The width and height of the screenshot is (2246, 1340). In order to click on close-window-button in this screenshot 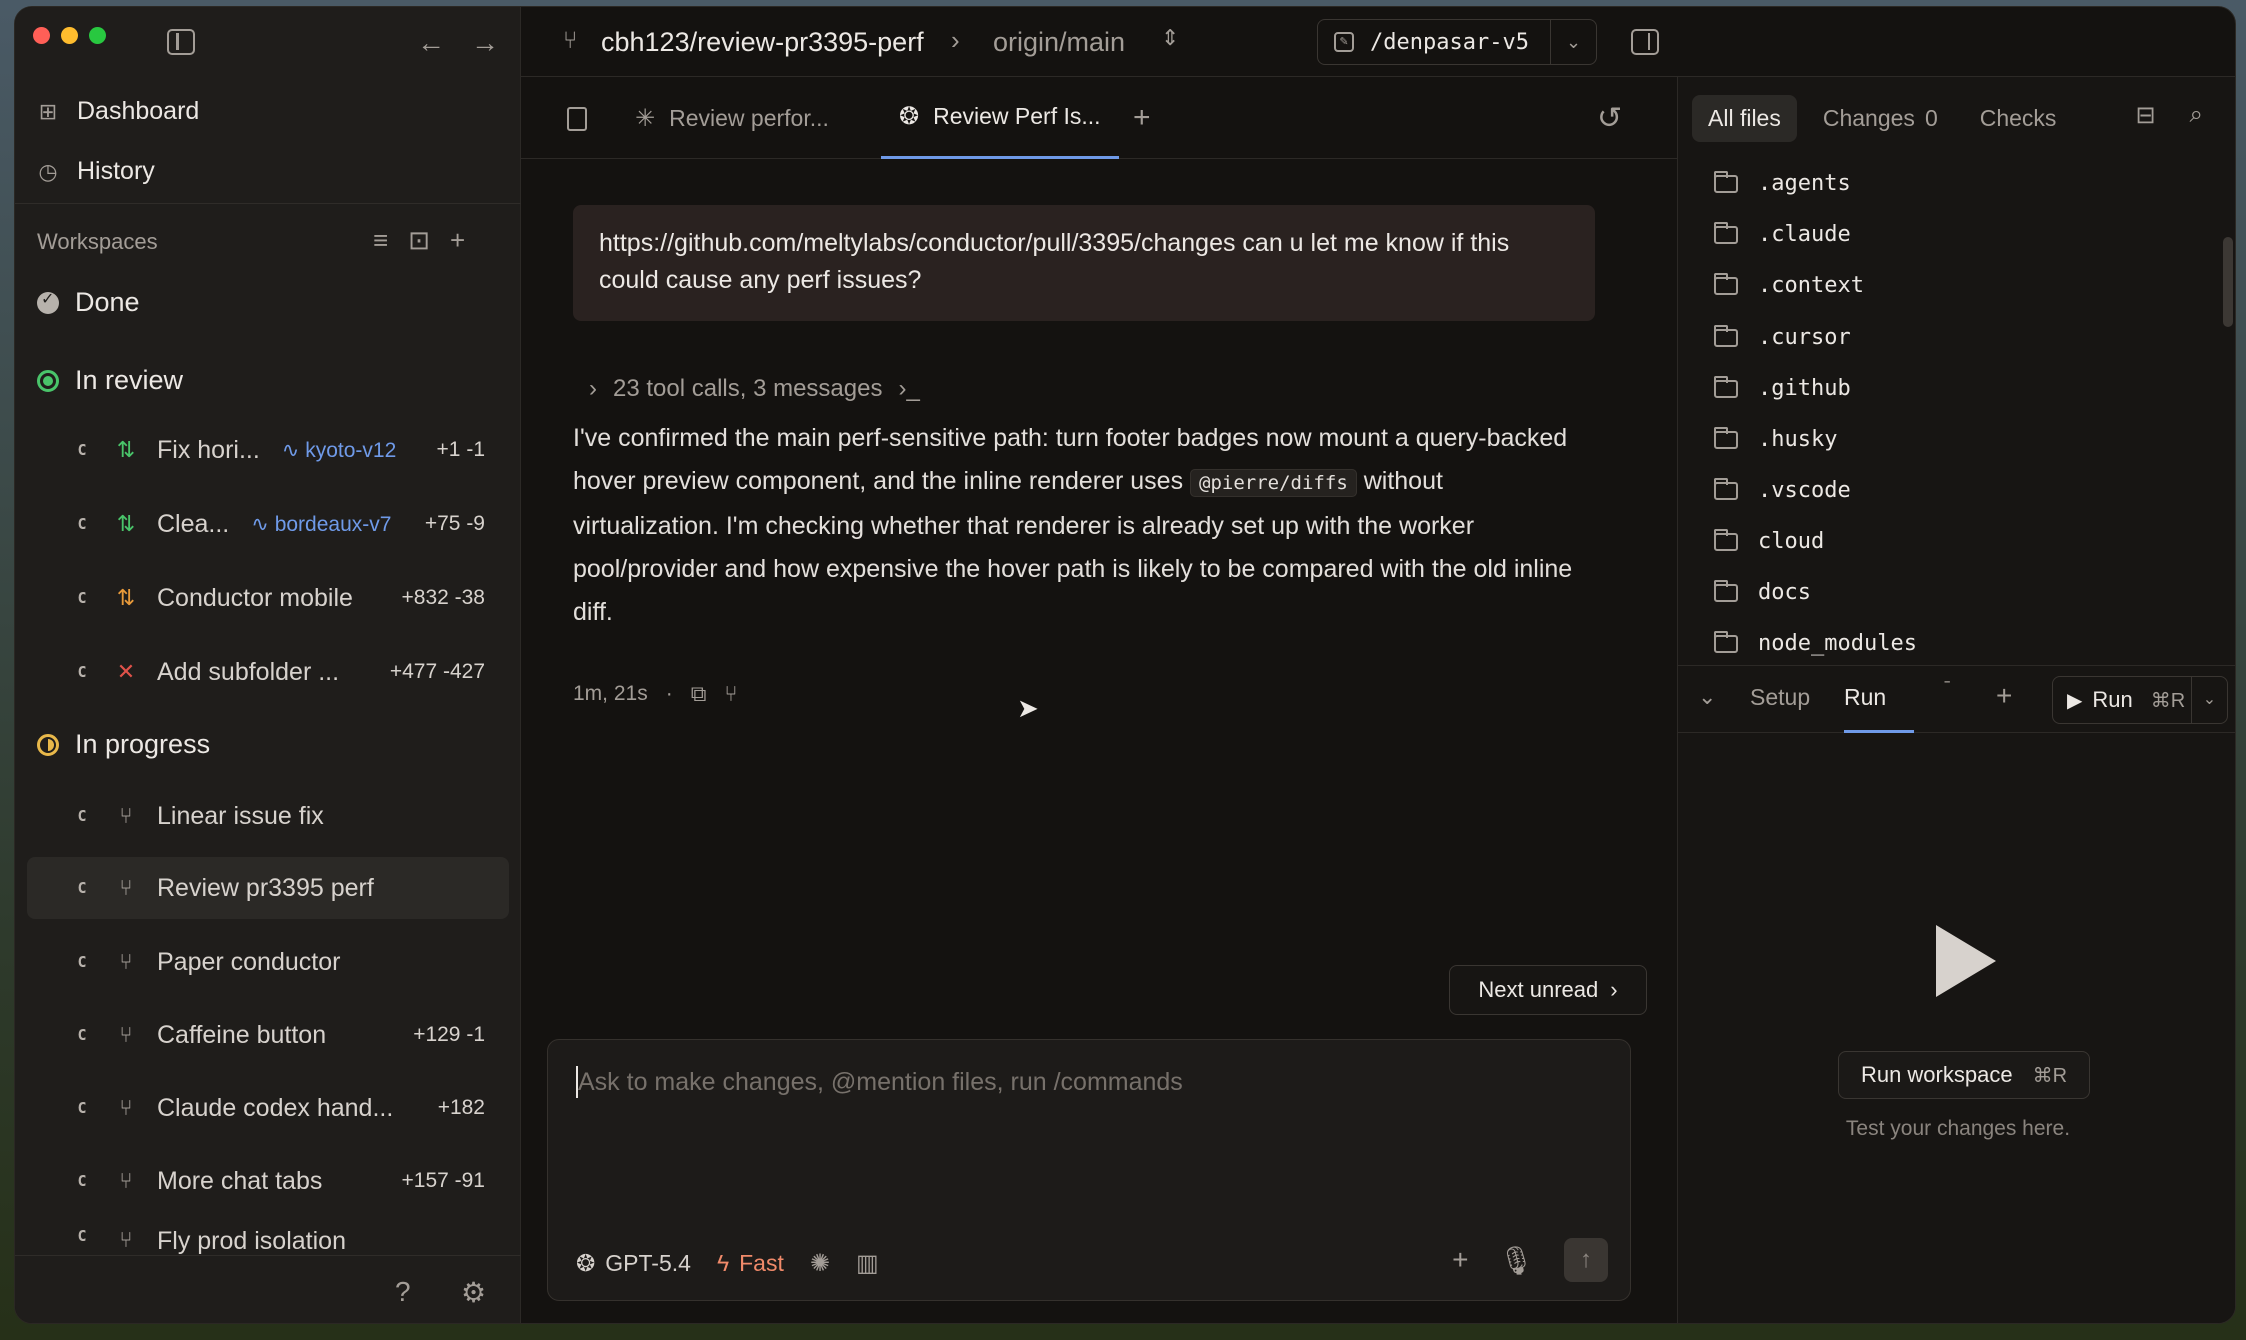, I will do `click(41, 35)`.